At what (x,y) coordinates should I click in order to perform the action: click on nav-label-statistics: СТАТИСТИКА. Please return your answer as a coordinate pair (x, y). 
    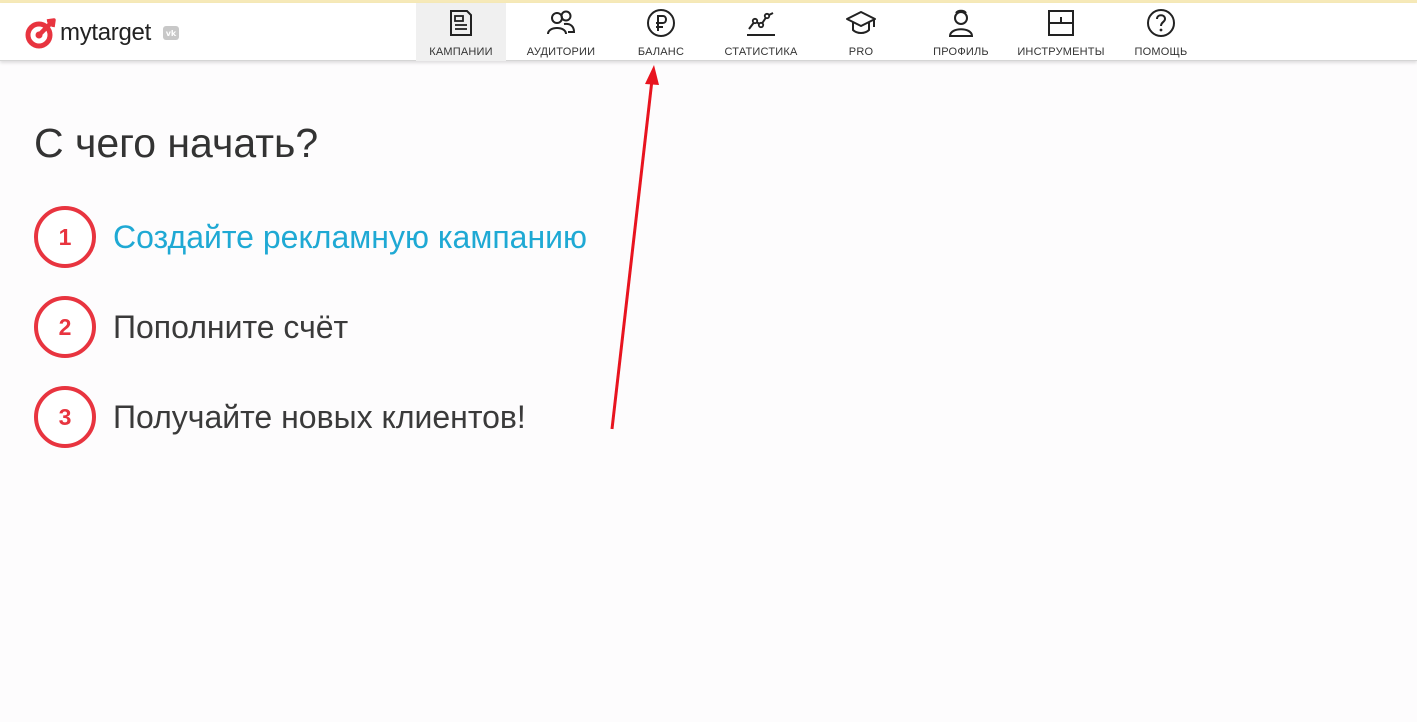
    Looking at the image, I should click on (761, 52).